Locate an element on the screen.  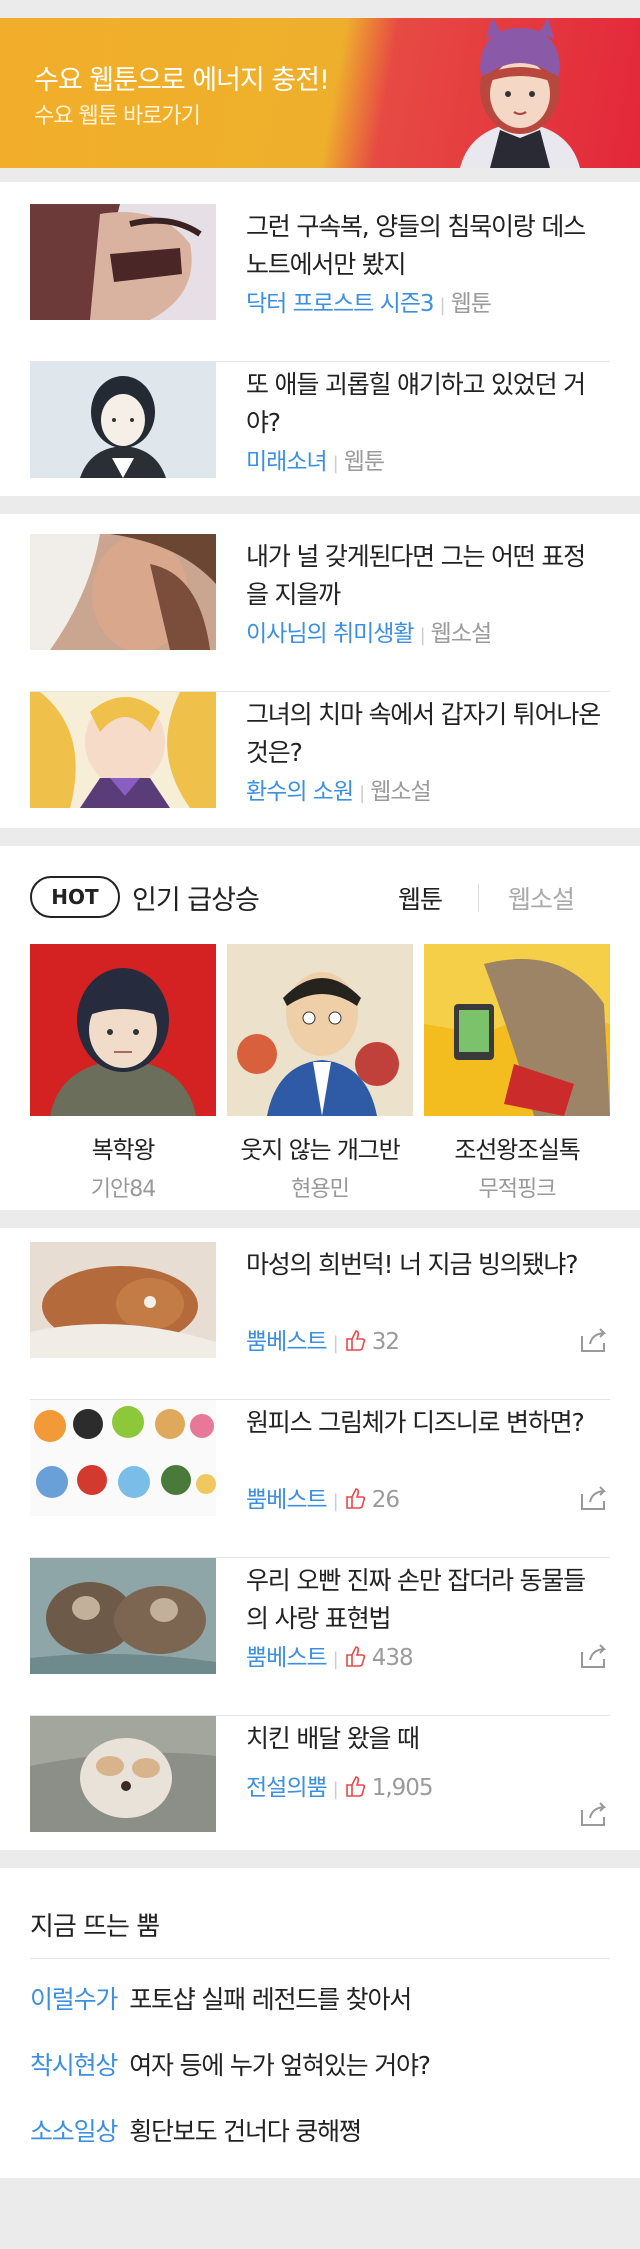
like-count: 1,905 is located at coordinates (402, 1788).